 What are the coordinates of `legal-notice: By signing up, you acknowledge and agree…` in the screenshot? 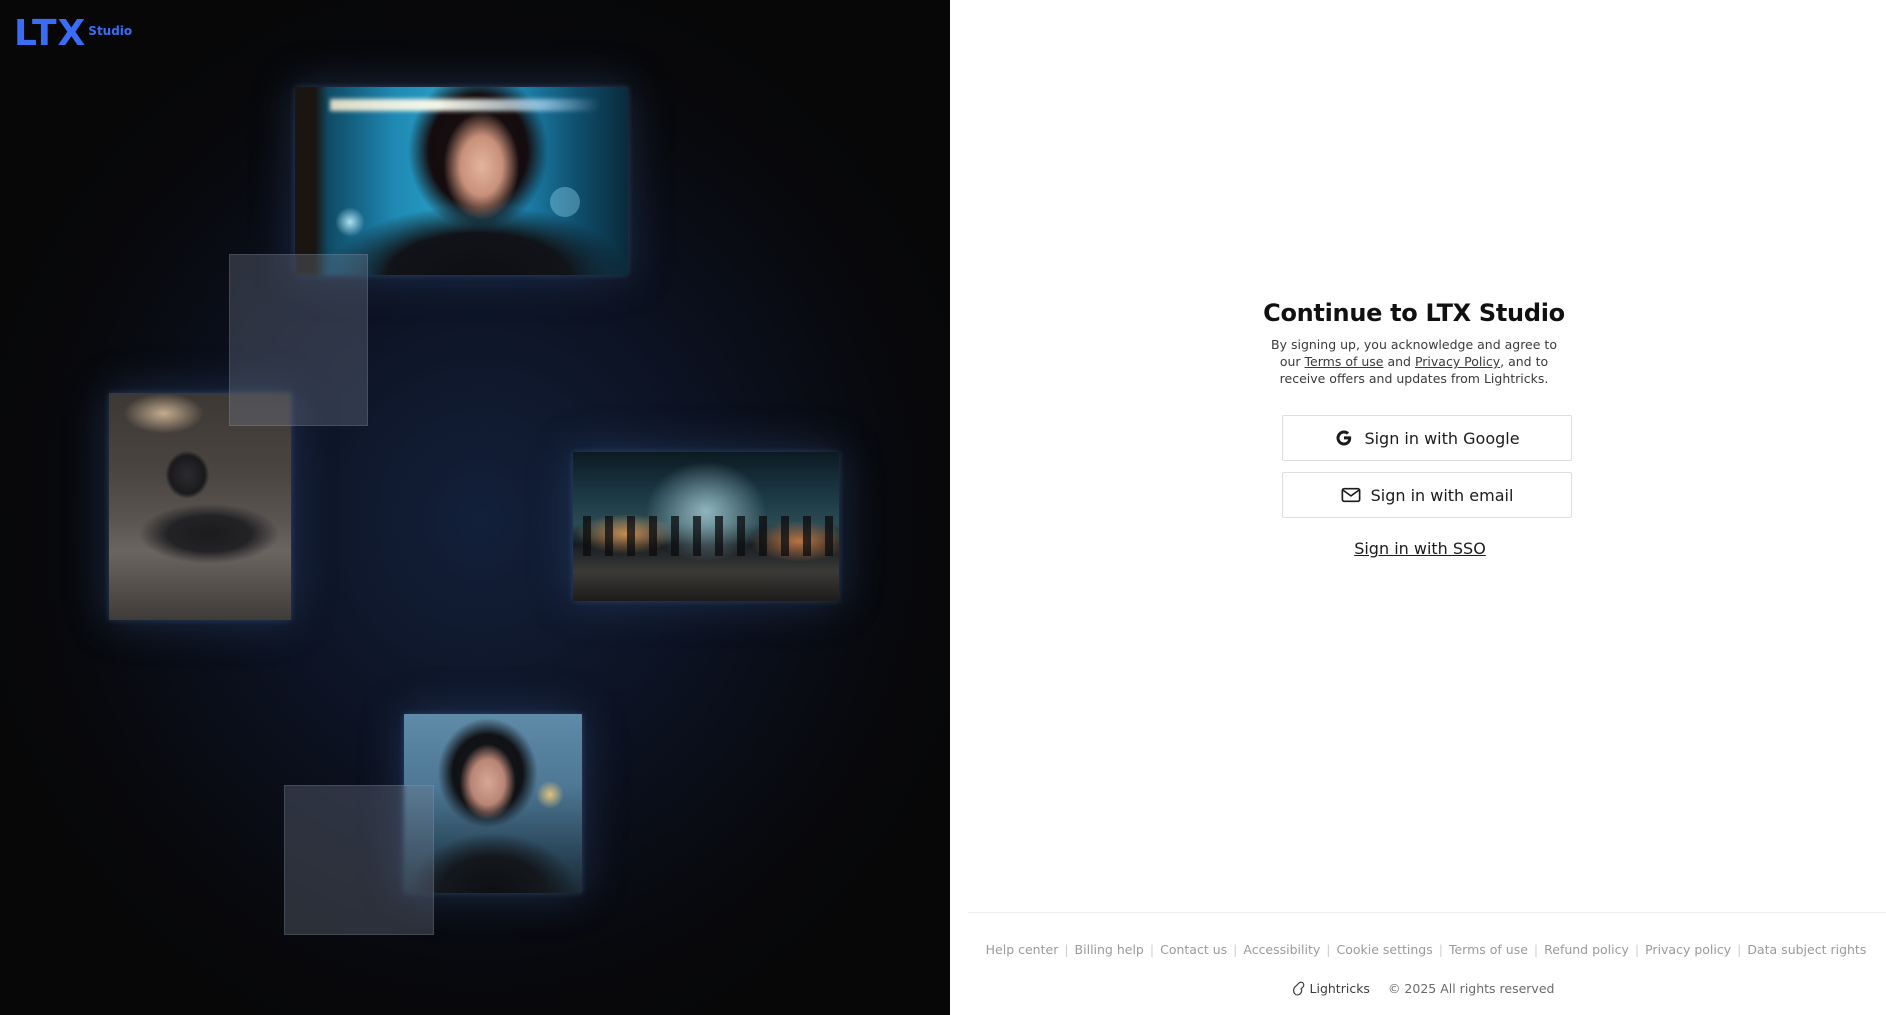 It's located at (1414, 361).